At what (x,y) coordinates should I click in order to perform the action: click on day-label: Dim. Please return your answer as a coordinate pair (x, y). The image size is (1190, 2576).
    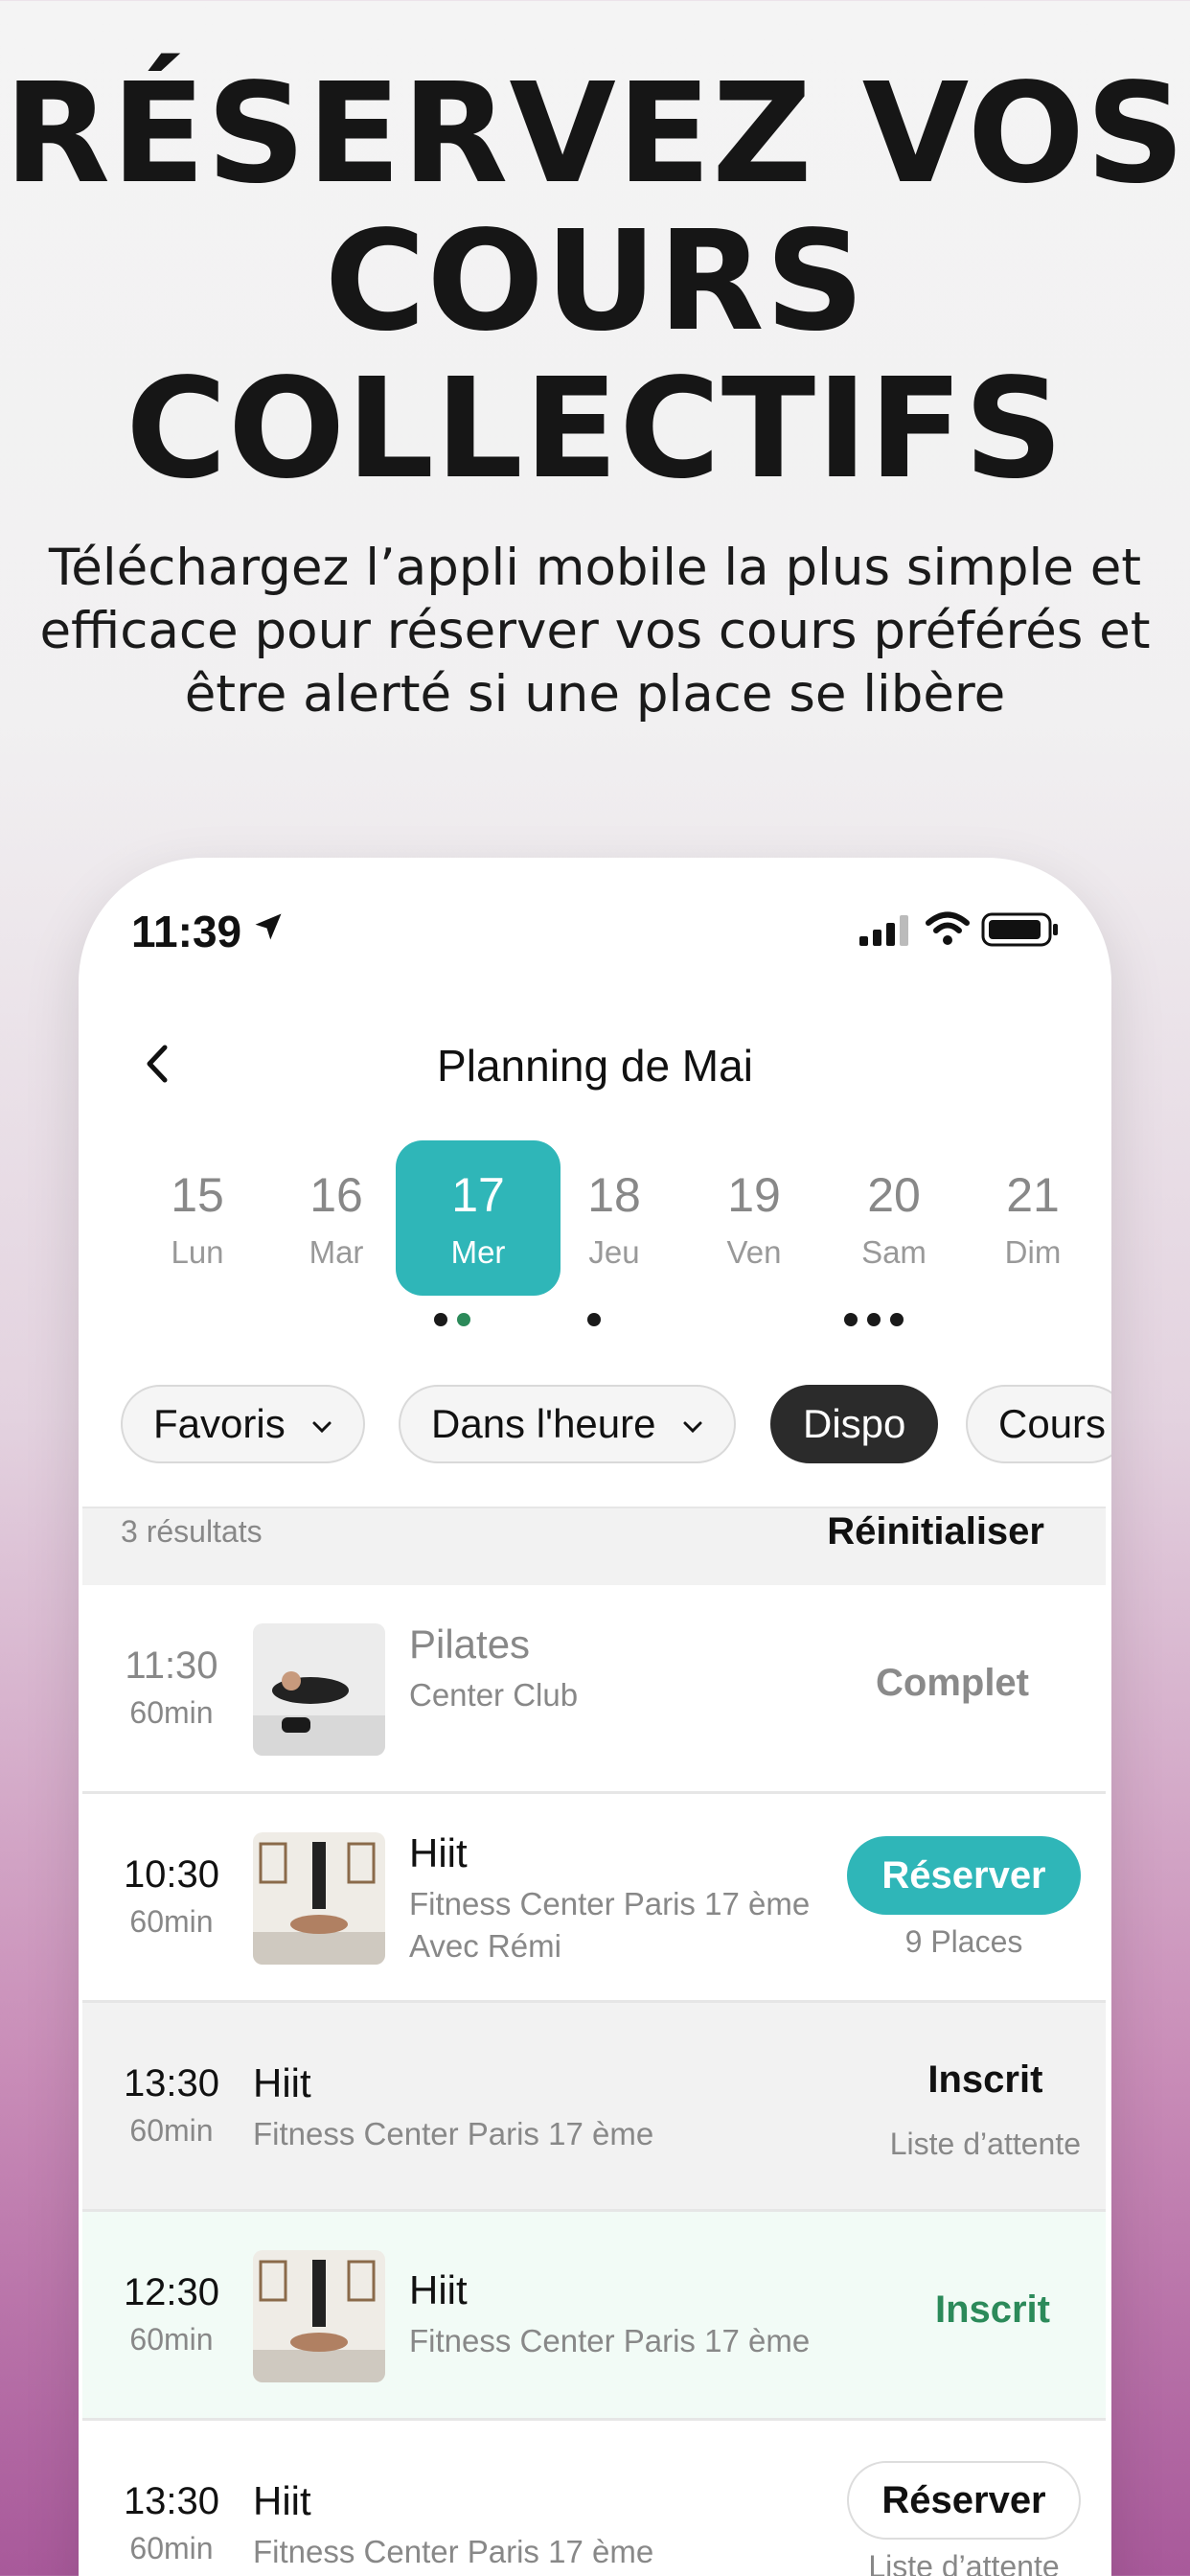
    Looking at the image, I should click on (1033, 1252).